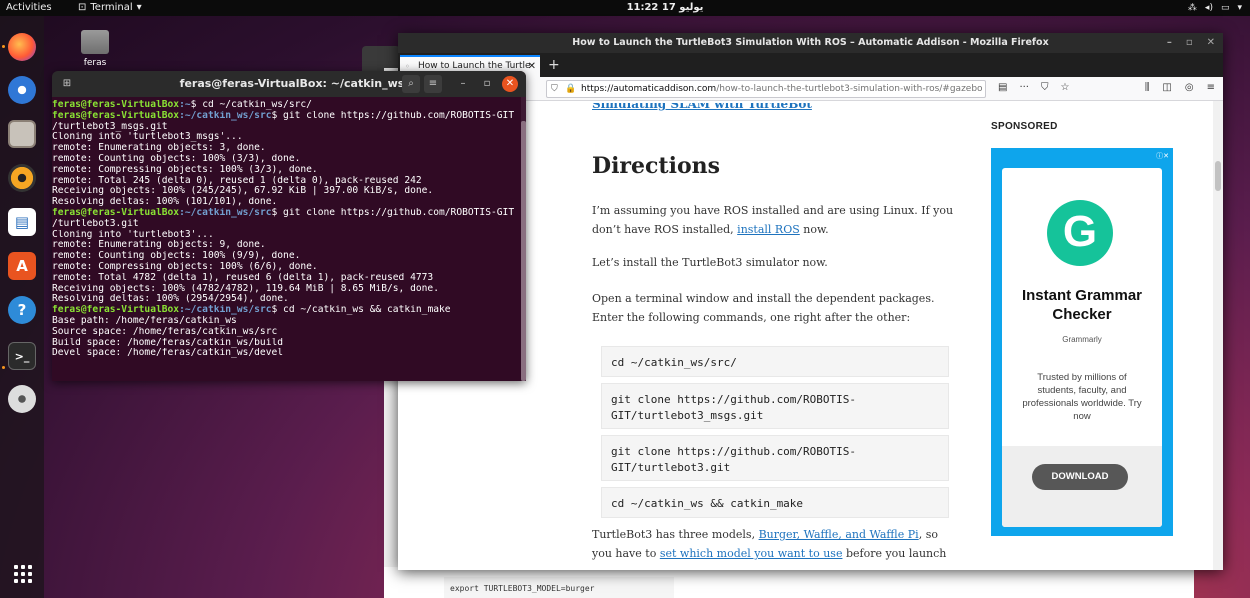  What do you see at coordinates (1209, 8) in the screenshot?
I see `volume-icon: ◂)` at bounding box center [1209, 8].